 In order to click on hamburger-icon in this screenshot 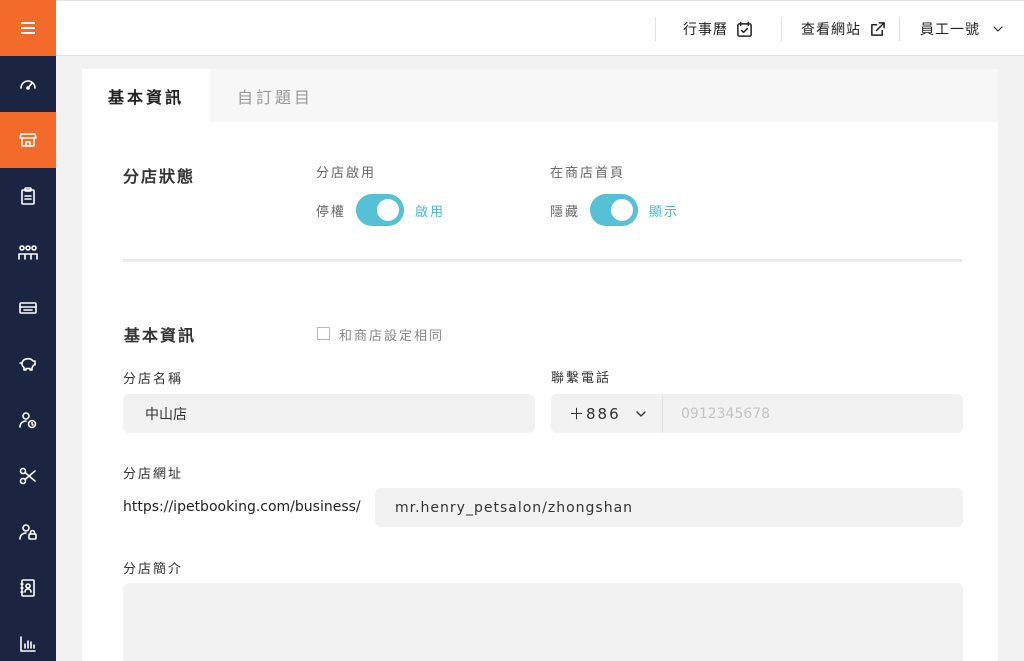, I will do `click(28, 28)`.